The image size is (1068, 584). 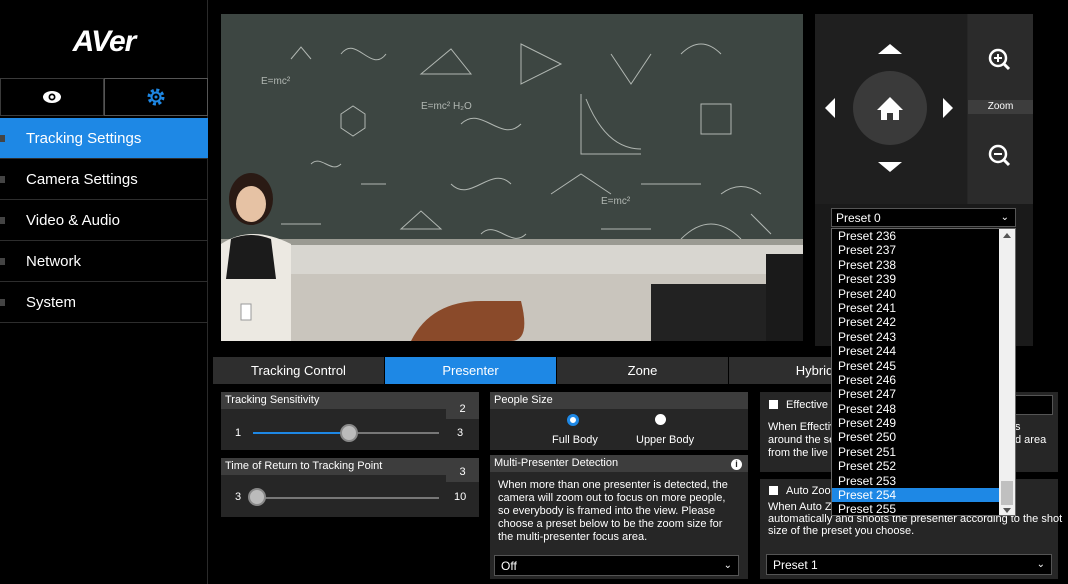 I want to click on scroll-down-arrow-icon, so click(x=1007, y=510).